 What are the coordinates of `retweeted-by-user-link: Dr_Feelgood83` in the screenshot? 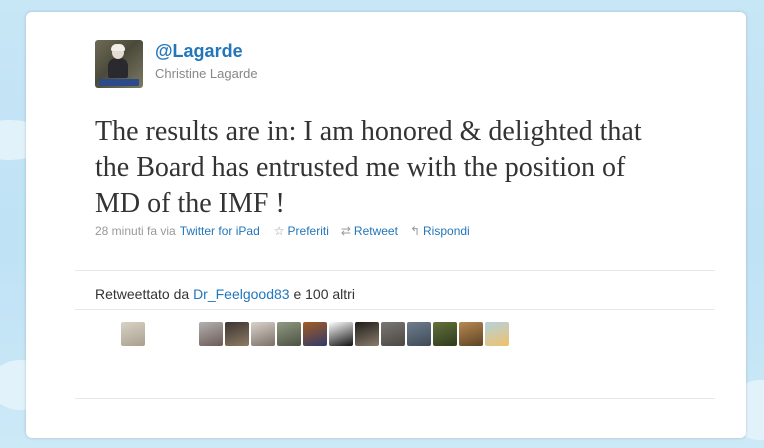 It's located at (241, 294).